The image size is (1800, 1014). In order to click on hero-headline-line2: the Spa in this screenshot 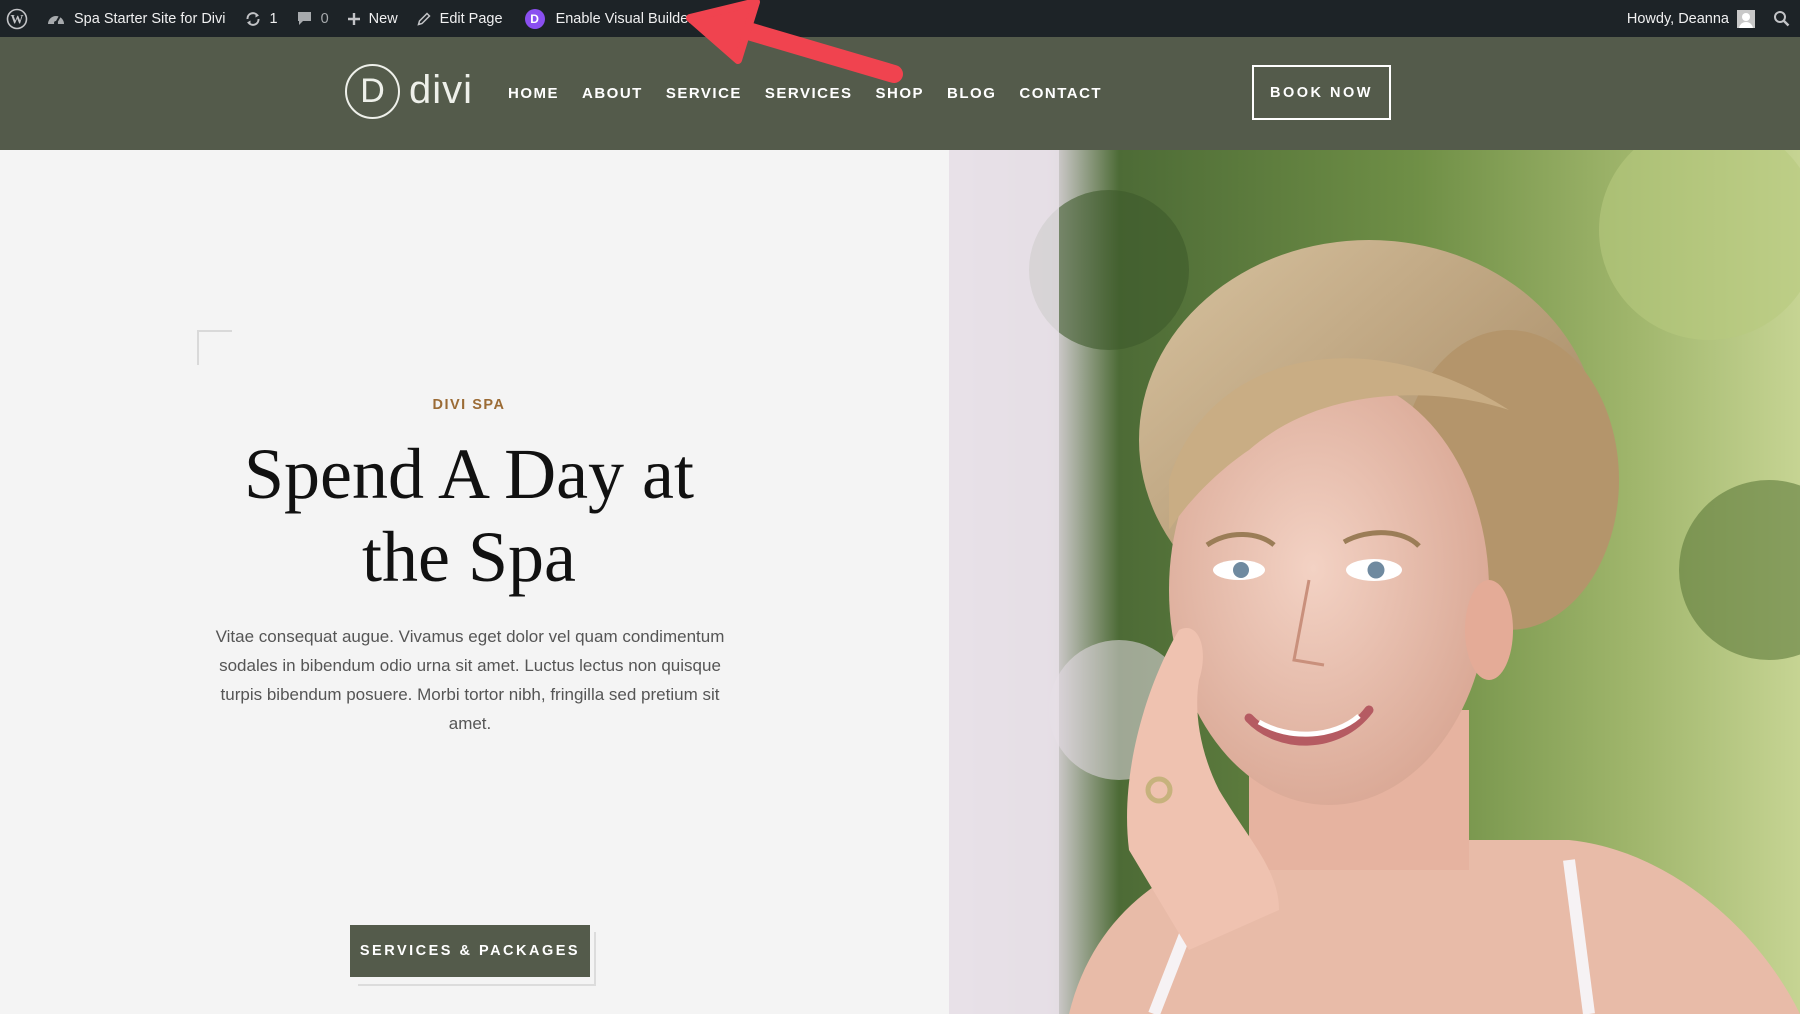, I will do `click(469, 557)`.